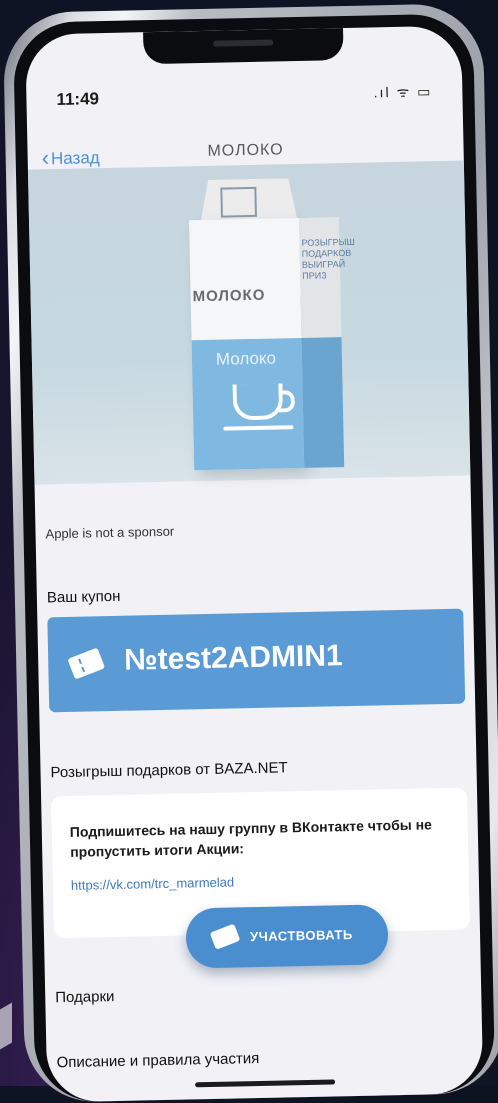  I want to click on status-time: 11:49, so click(78, 99).